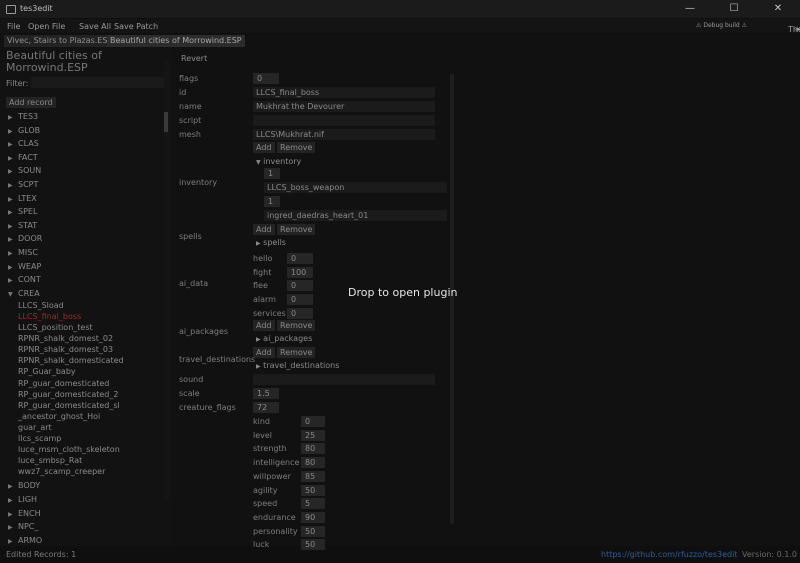  Describe the element at coordinates (166, 122) in the screenshot. I see `sidebar-scroll-thumb` at that location.